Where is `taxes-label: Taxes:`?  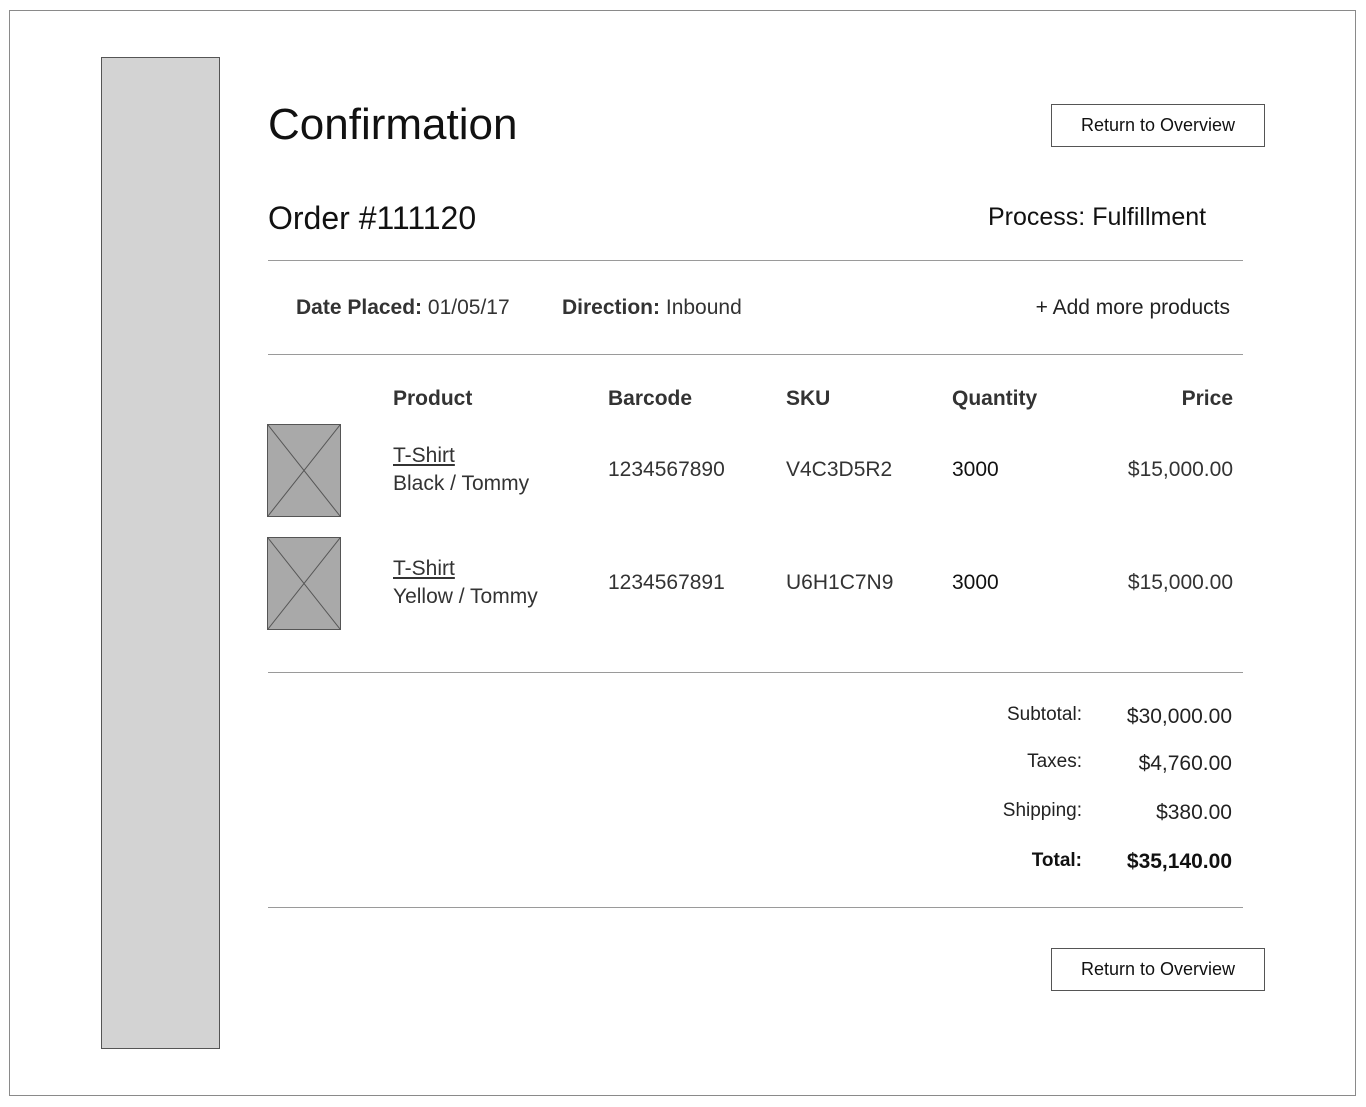
taxes-label: Taxes: is located at coordinates (1054, 761).